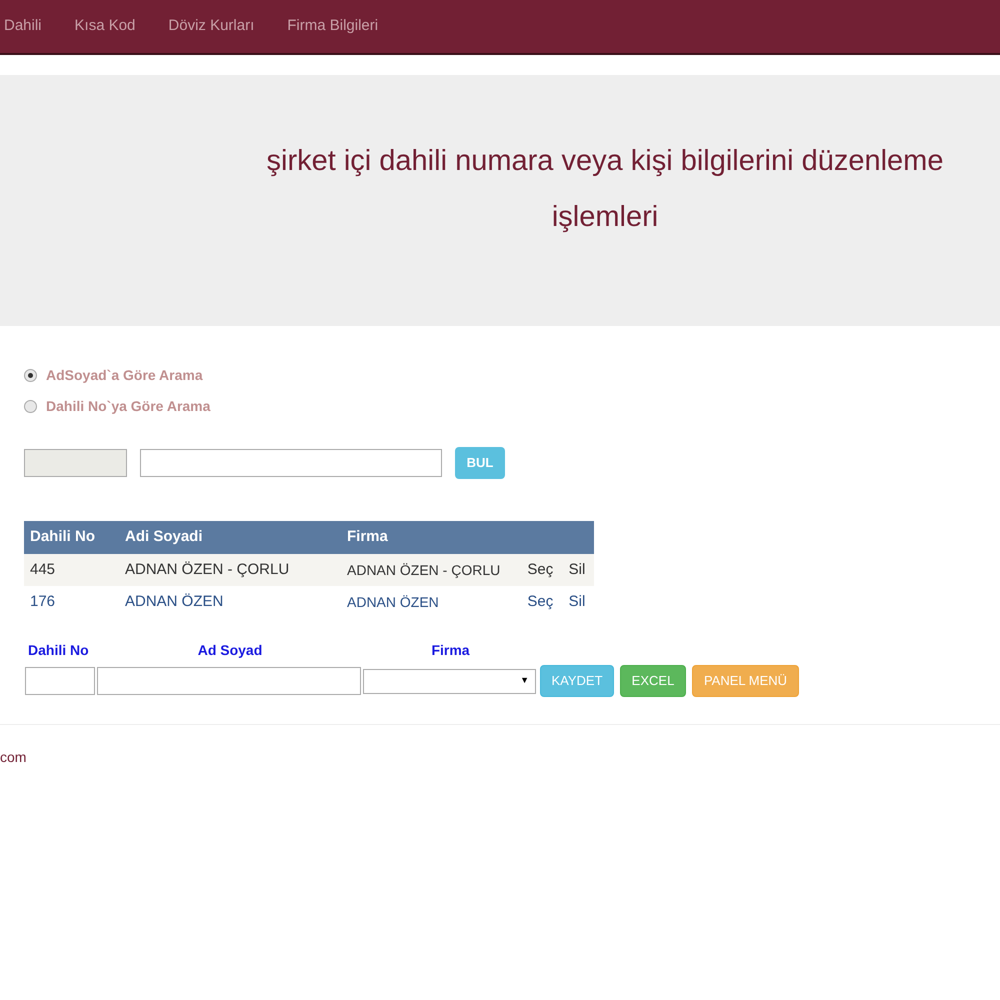 This screenshot has width=1000, height=1000. Describe the element at coordinates (467, 537) in the screenshot. I see `column-header: Firma` at that location.